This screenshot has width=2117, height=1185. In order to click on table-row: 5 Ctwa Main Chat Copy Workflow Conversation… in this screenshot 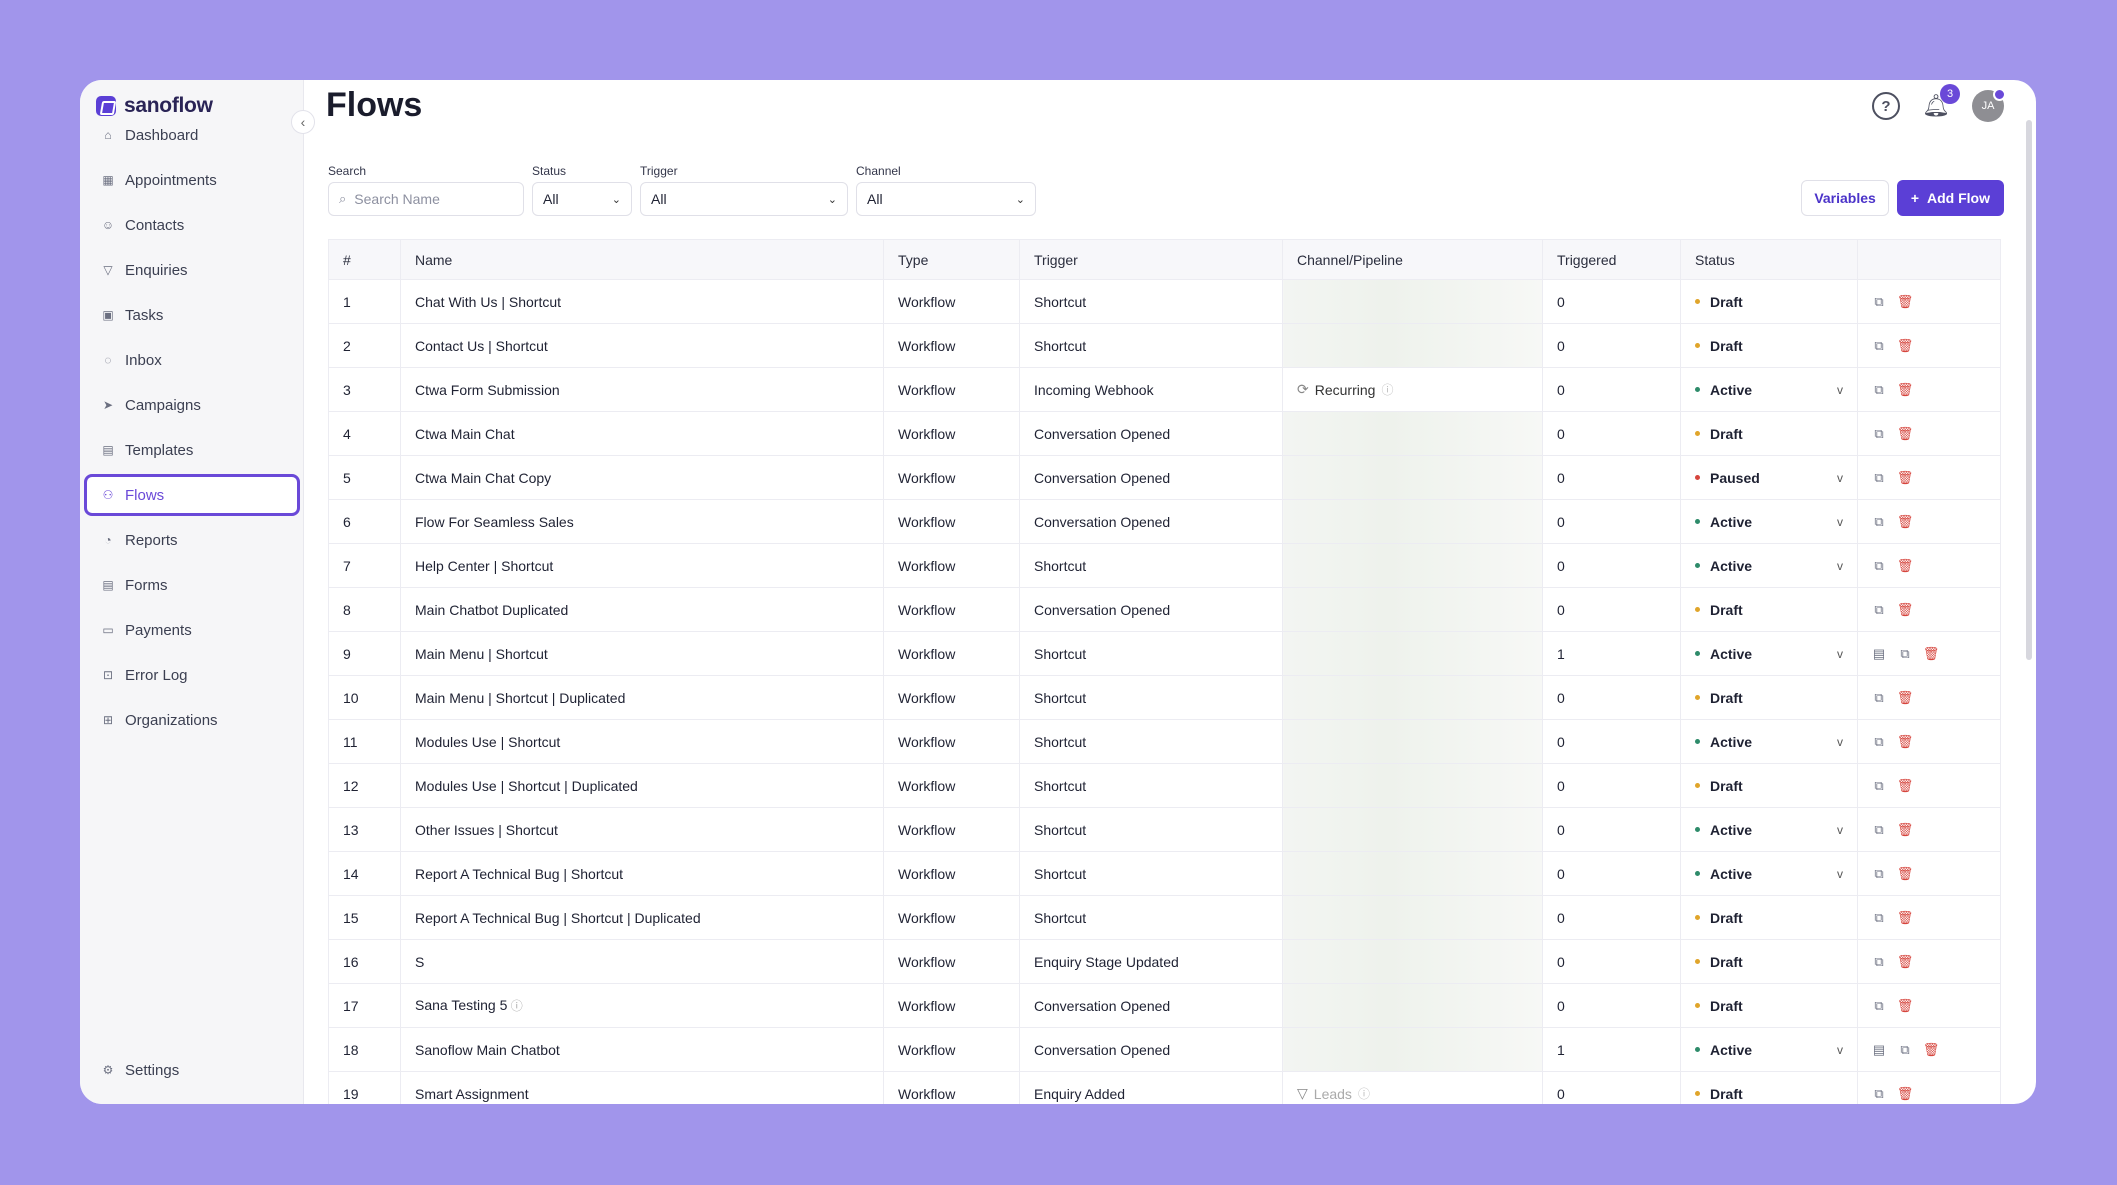, I will do `click(1164, 477)`.